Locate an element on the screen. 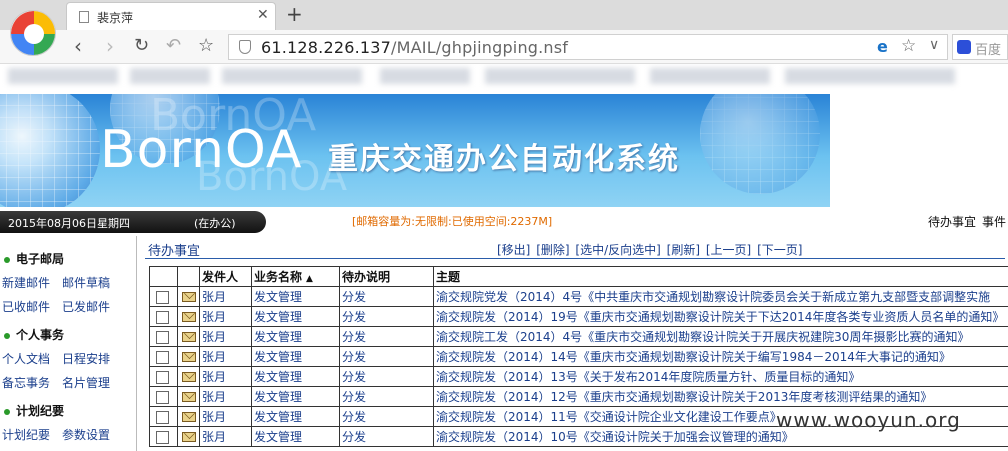 The height and width of the screenshot is (451, 1008). section-email: 电子邮局 is located at coordinates (34, 258).